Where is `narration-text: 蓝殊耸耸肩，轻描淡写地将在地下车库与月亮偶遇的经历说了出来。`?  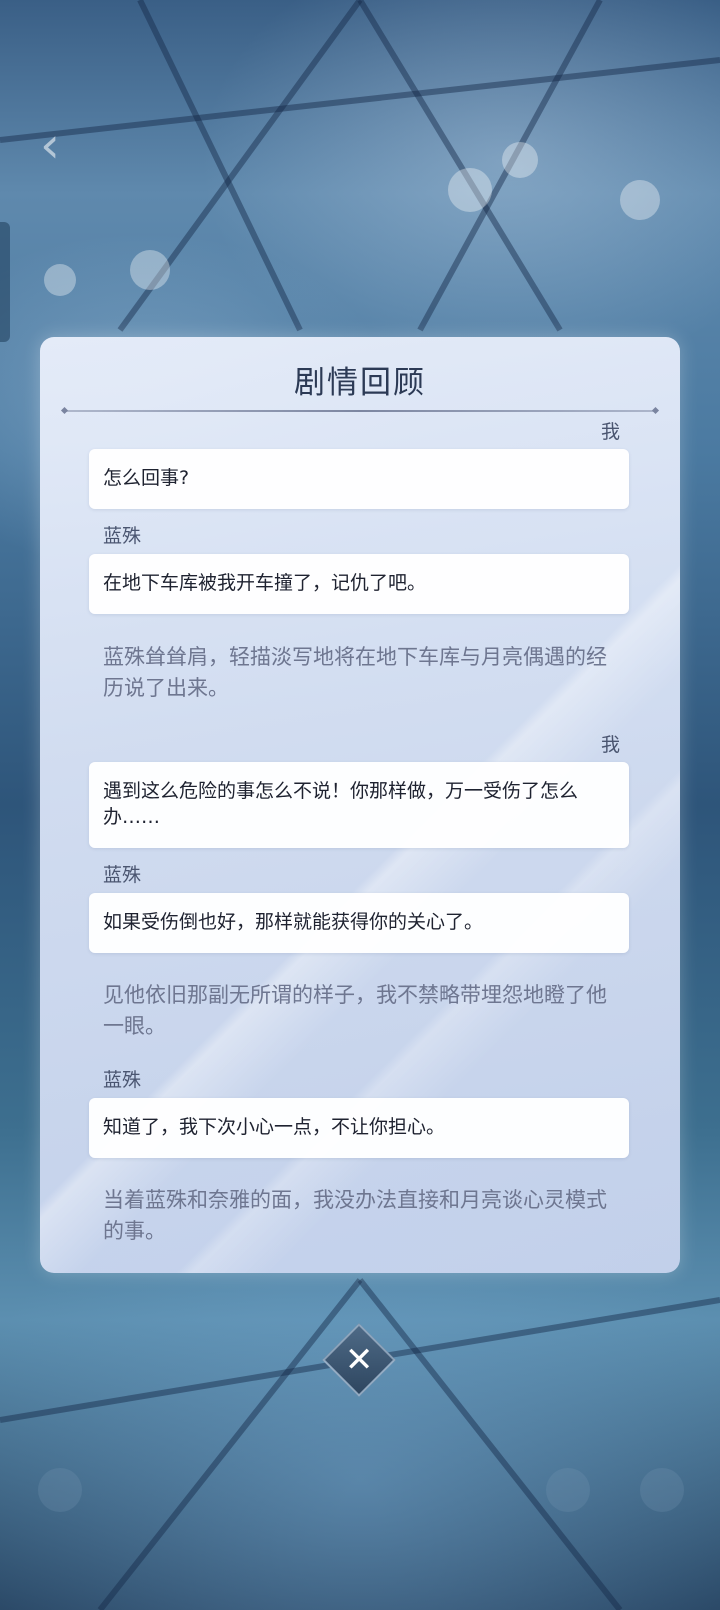 narration-text: 蓝殊耸耸肩，轻描淡写地将在地下车库与月亮偶遇的经历说了出来。 is located at coordinates (355, 672).